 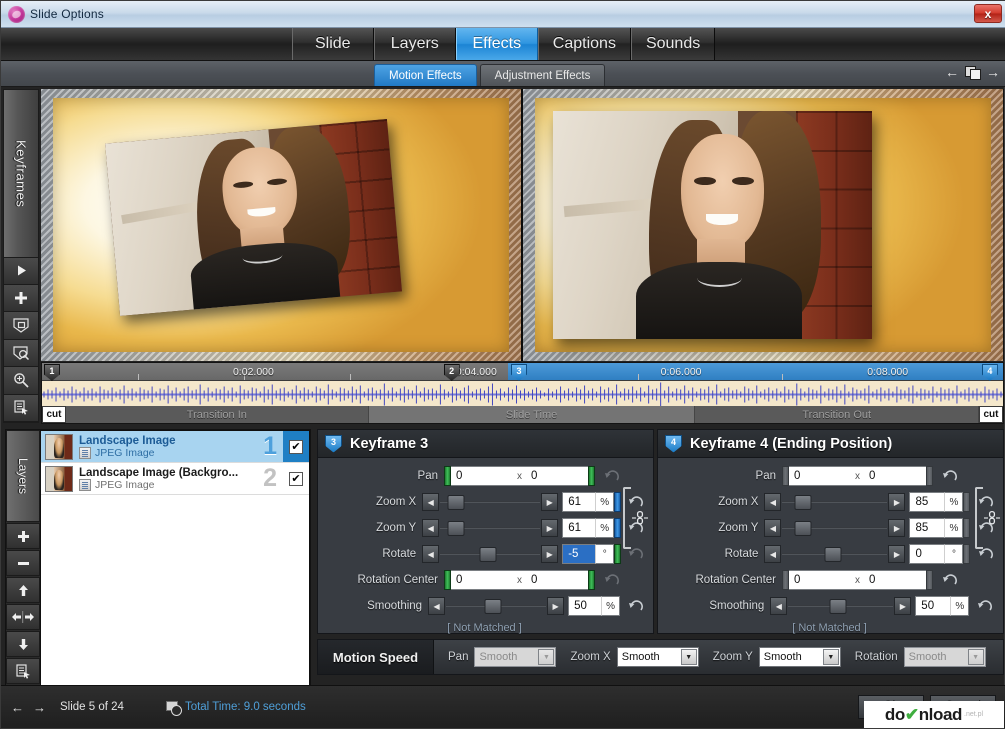 I want to click on smoothing-slider-k4: ◀ ▶, so click(x=841, y=606).